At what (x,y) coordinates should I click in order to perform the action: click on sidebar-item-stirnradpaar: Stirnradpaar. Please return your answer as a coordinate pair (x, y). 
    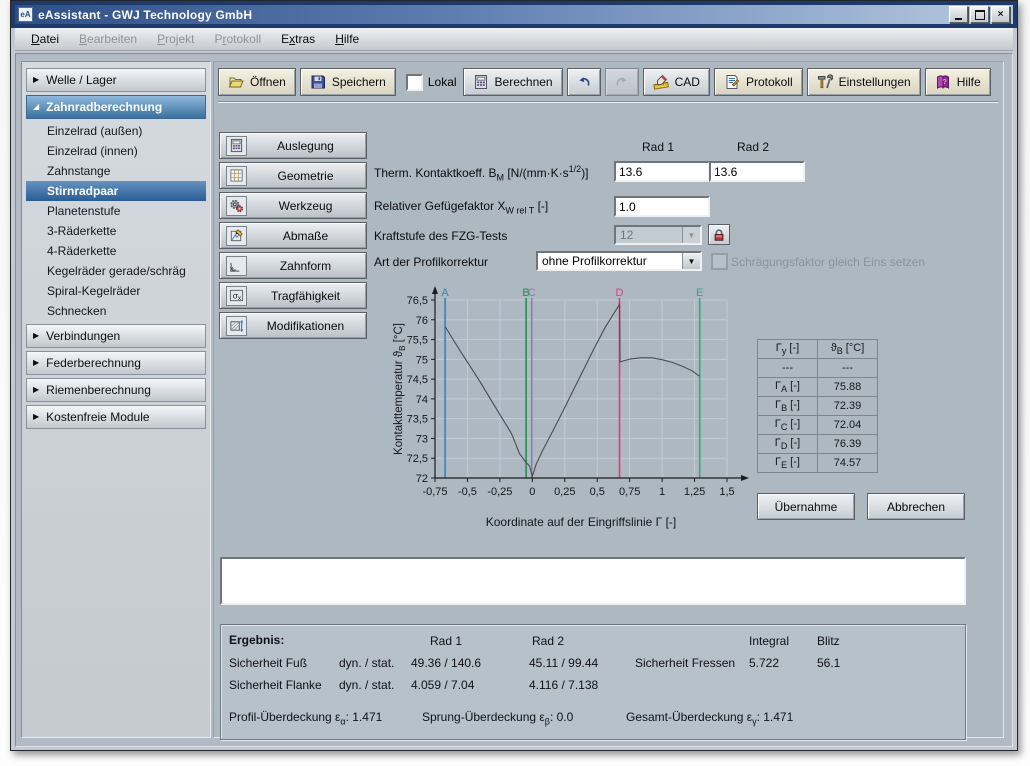
    Looking at the image, I should click on (116, 191).